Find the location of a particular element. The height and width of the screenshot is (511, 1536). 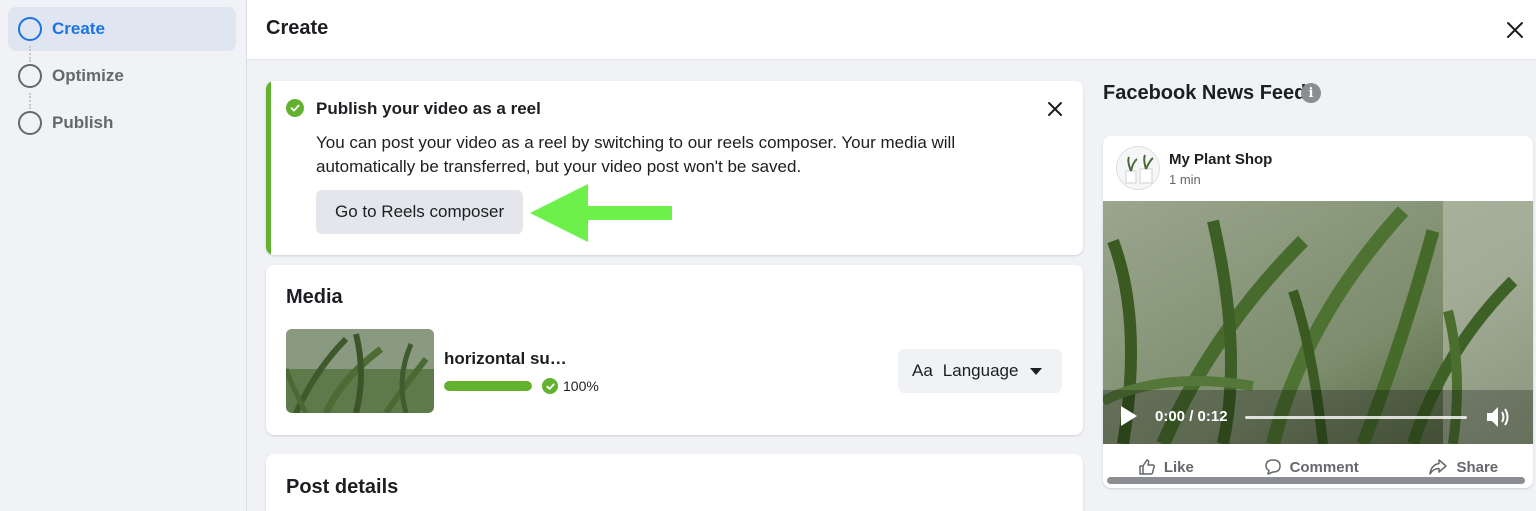

text-size-icon: Aa is located at coordinates (922, 370).